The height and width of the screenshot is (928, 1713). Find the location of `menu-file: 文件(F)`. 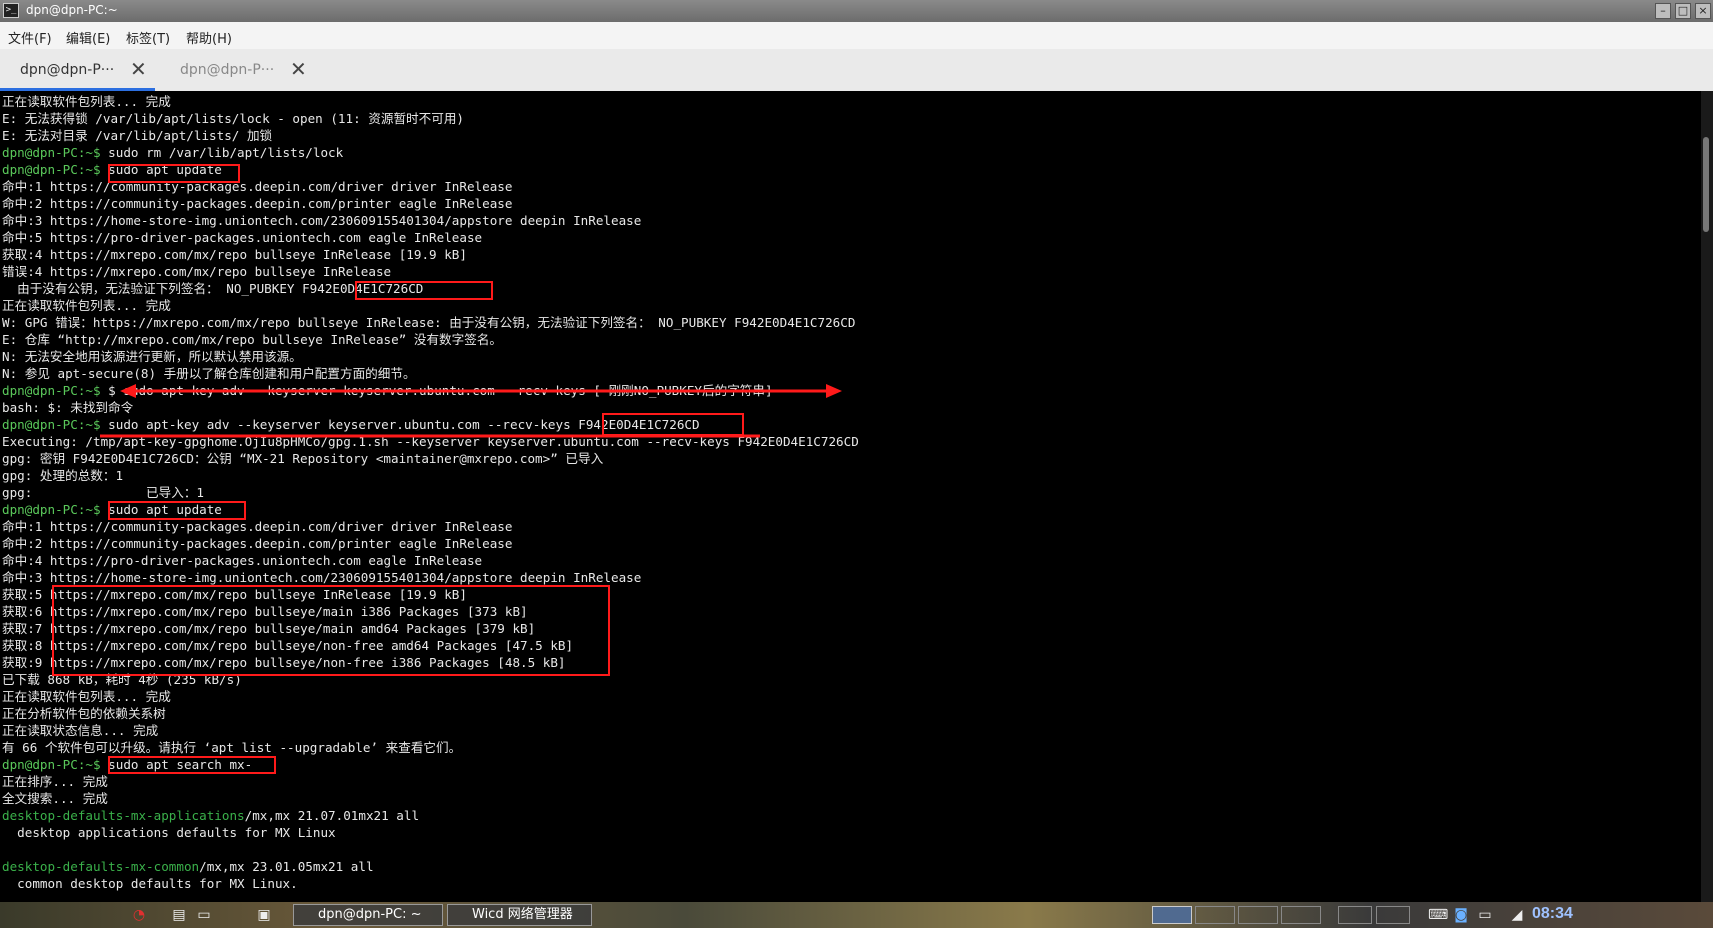

menu-file: 文件(F) is located at coordinates (30, 37).